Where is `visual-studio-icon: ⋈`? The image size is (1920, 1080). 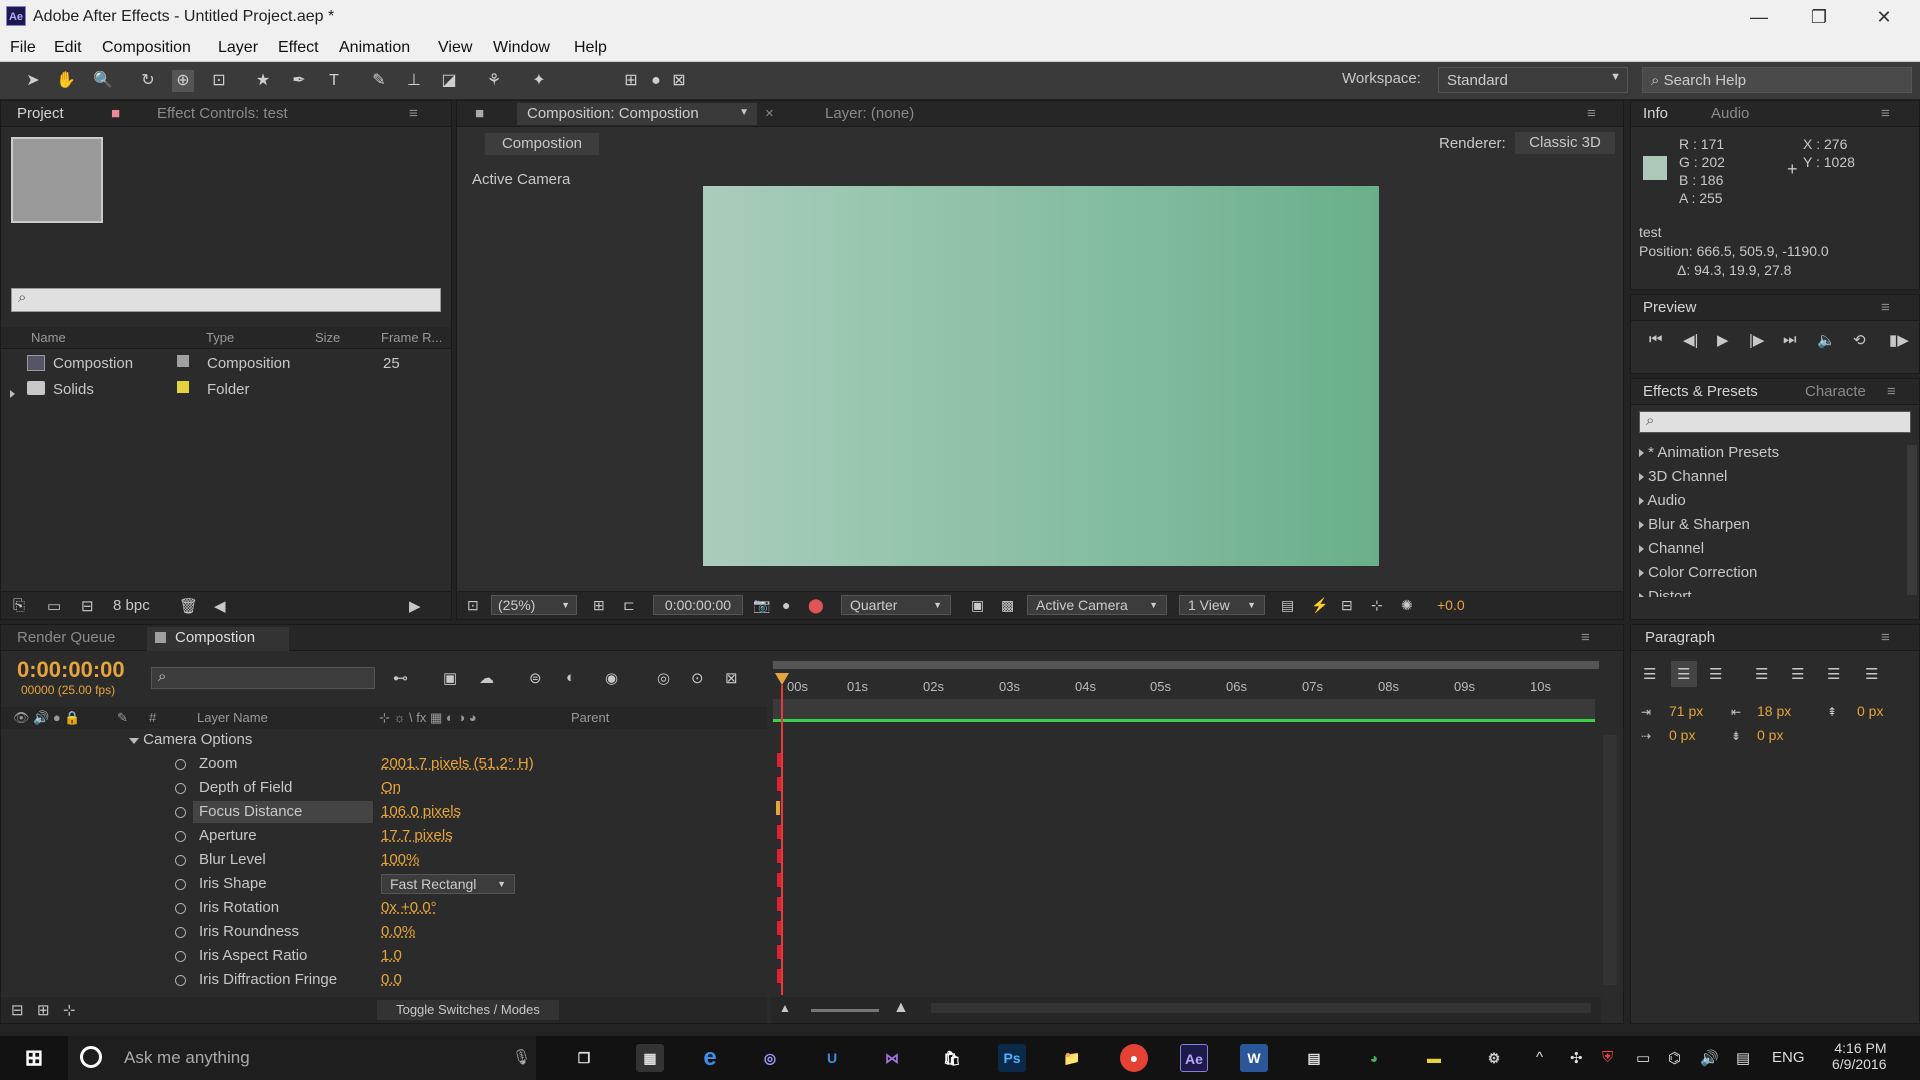
visual-studio-icon: ⋈ is located at coordinates (892, 1058).